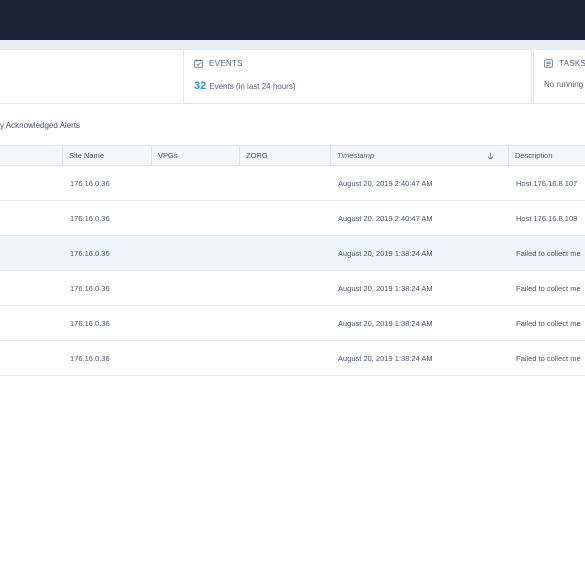  Describe the element at coordinates (252, 86) in the screenshot. I see `events-count-suffix: Events (in last 24 hours)` at that location.